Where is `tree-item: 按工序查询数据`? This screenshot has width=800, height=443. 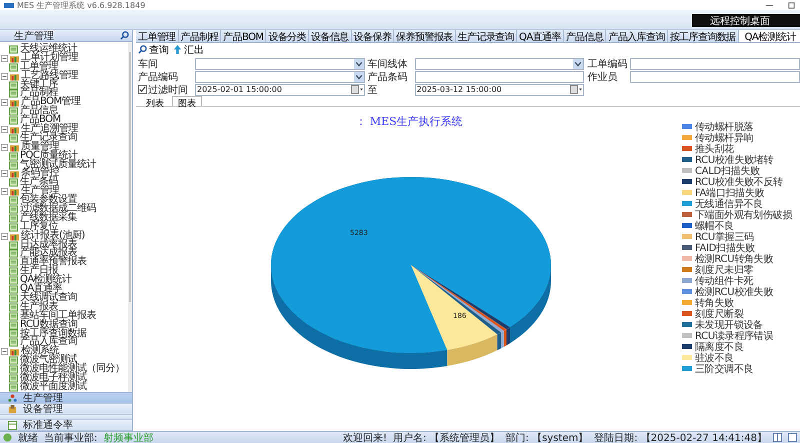 tree-item: 按工序查询数据 is located at coordinates (53, 334).